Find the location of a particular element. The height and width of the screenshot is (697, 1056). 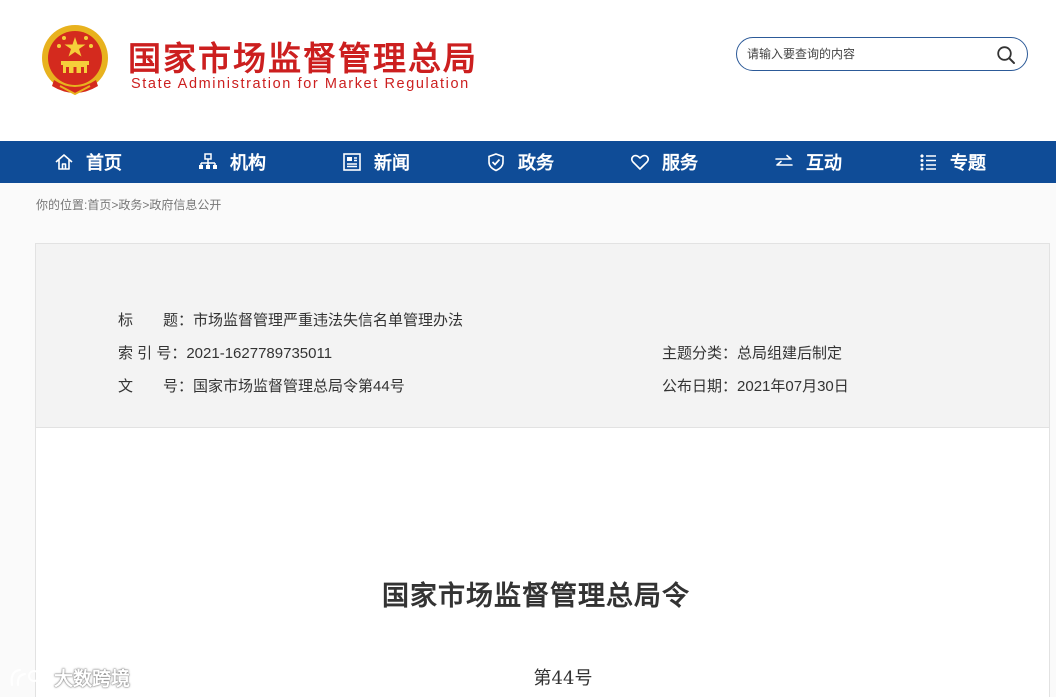

nav-item-label: 新闻 is located at coordinates (392, 163).